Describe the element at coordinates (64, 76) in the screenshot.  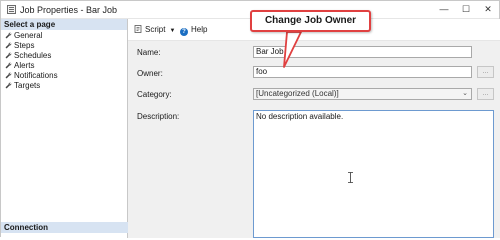
I see `page-item-notifications: Notifications` at that location.